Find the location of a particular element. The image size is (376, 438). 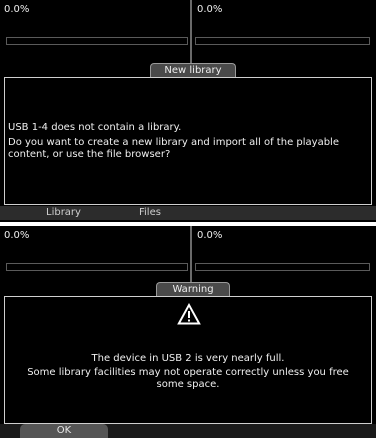

warning-triangle-icon is located at coordinates (189, 314).